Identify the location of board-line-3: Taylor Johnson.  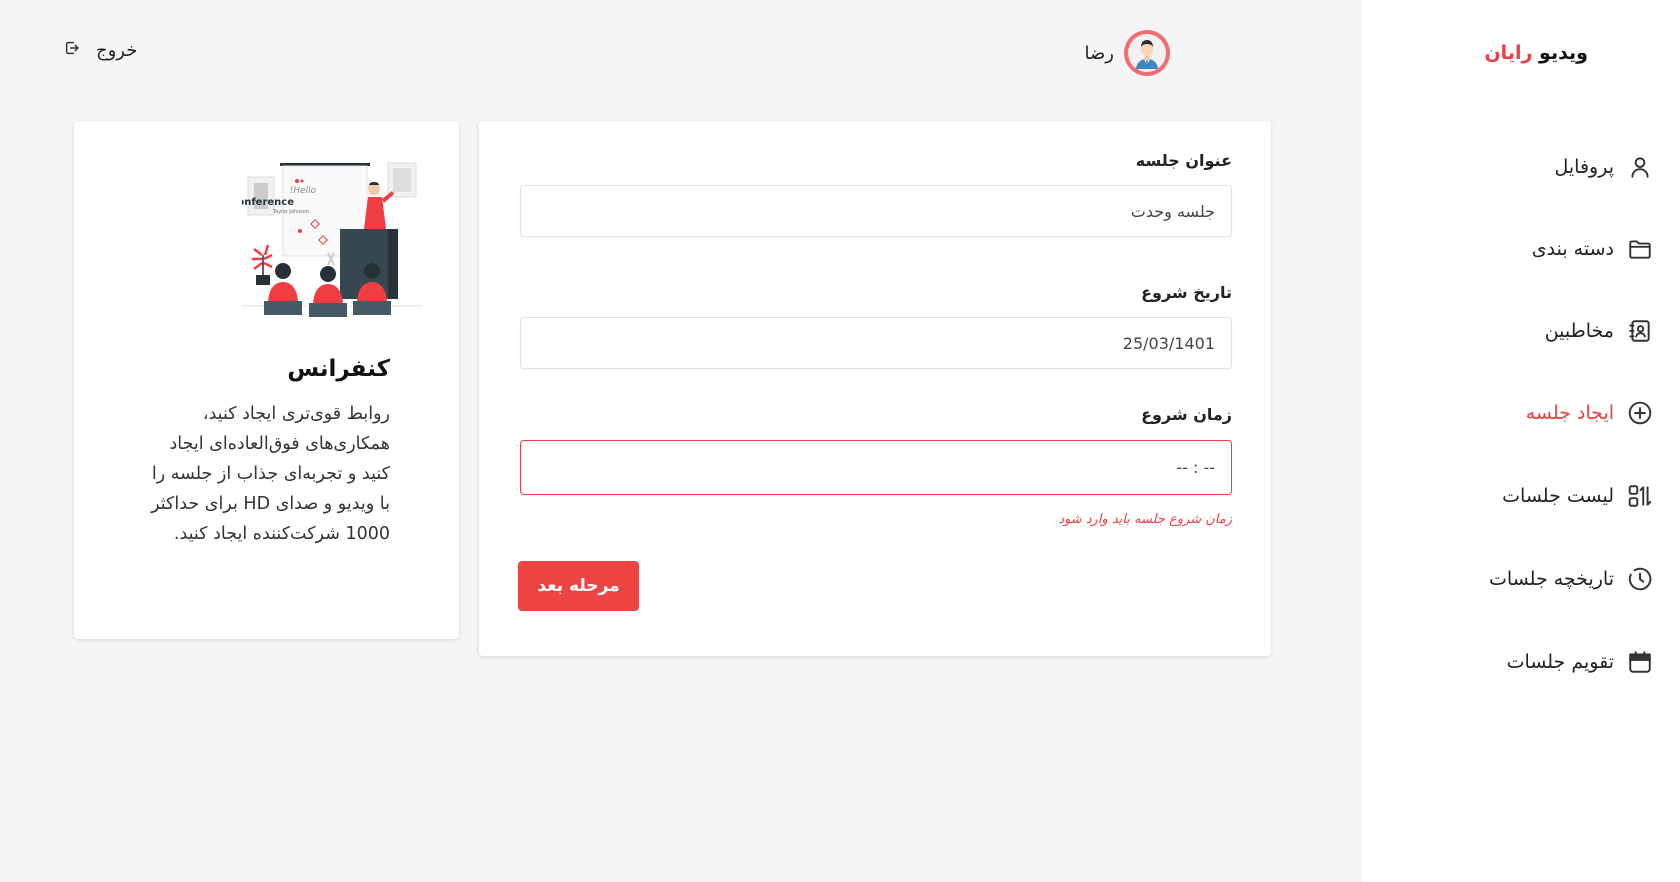
(290, 212).